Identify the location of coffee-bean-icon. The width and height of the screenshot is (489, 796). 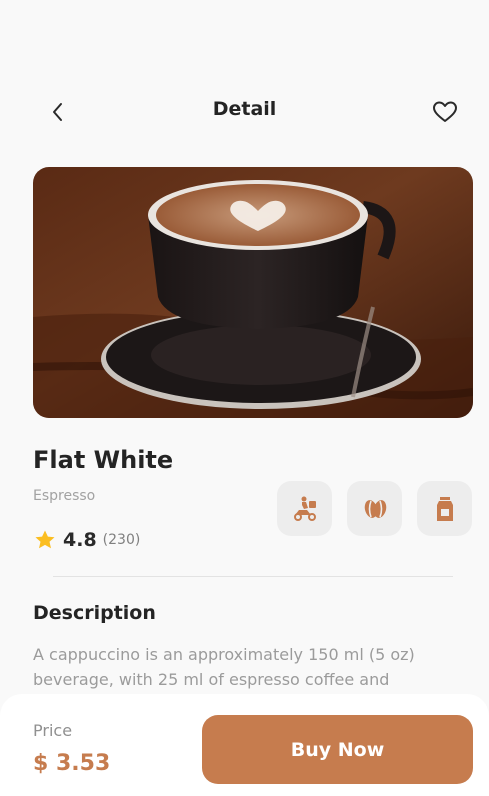
(375, 508).